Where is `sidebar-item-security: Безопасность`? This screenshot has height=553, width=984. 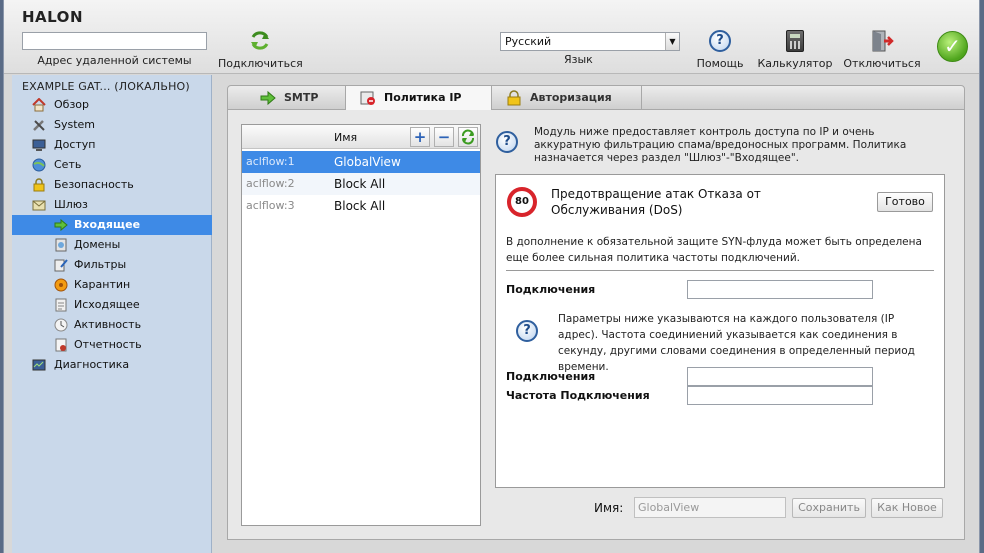
sidebar-item-security: Безопасность is located at coordinates (112, 185).